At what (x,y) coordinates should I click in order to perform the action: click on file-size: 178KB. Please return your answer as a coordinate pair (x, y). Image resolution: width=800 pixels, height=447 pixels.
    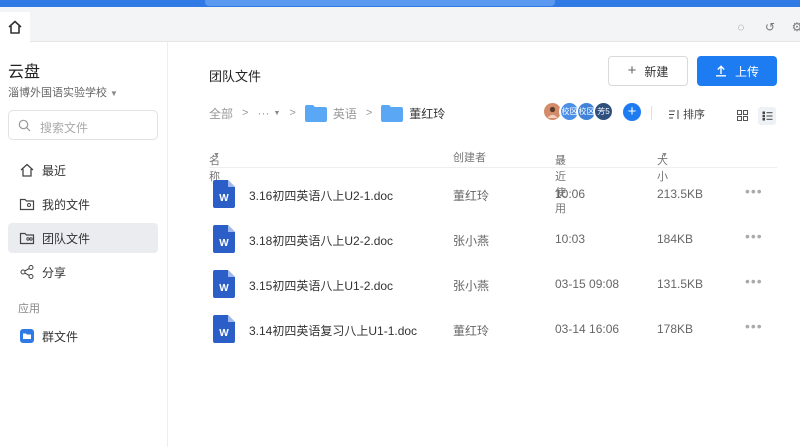
    Looking at the image, I should click on (675, 329).